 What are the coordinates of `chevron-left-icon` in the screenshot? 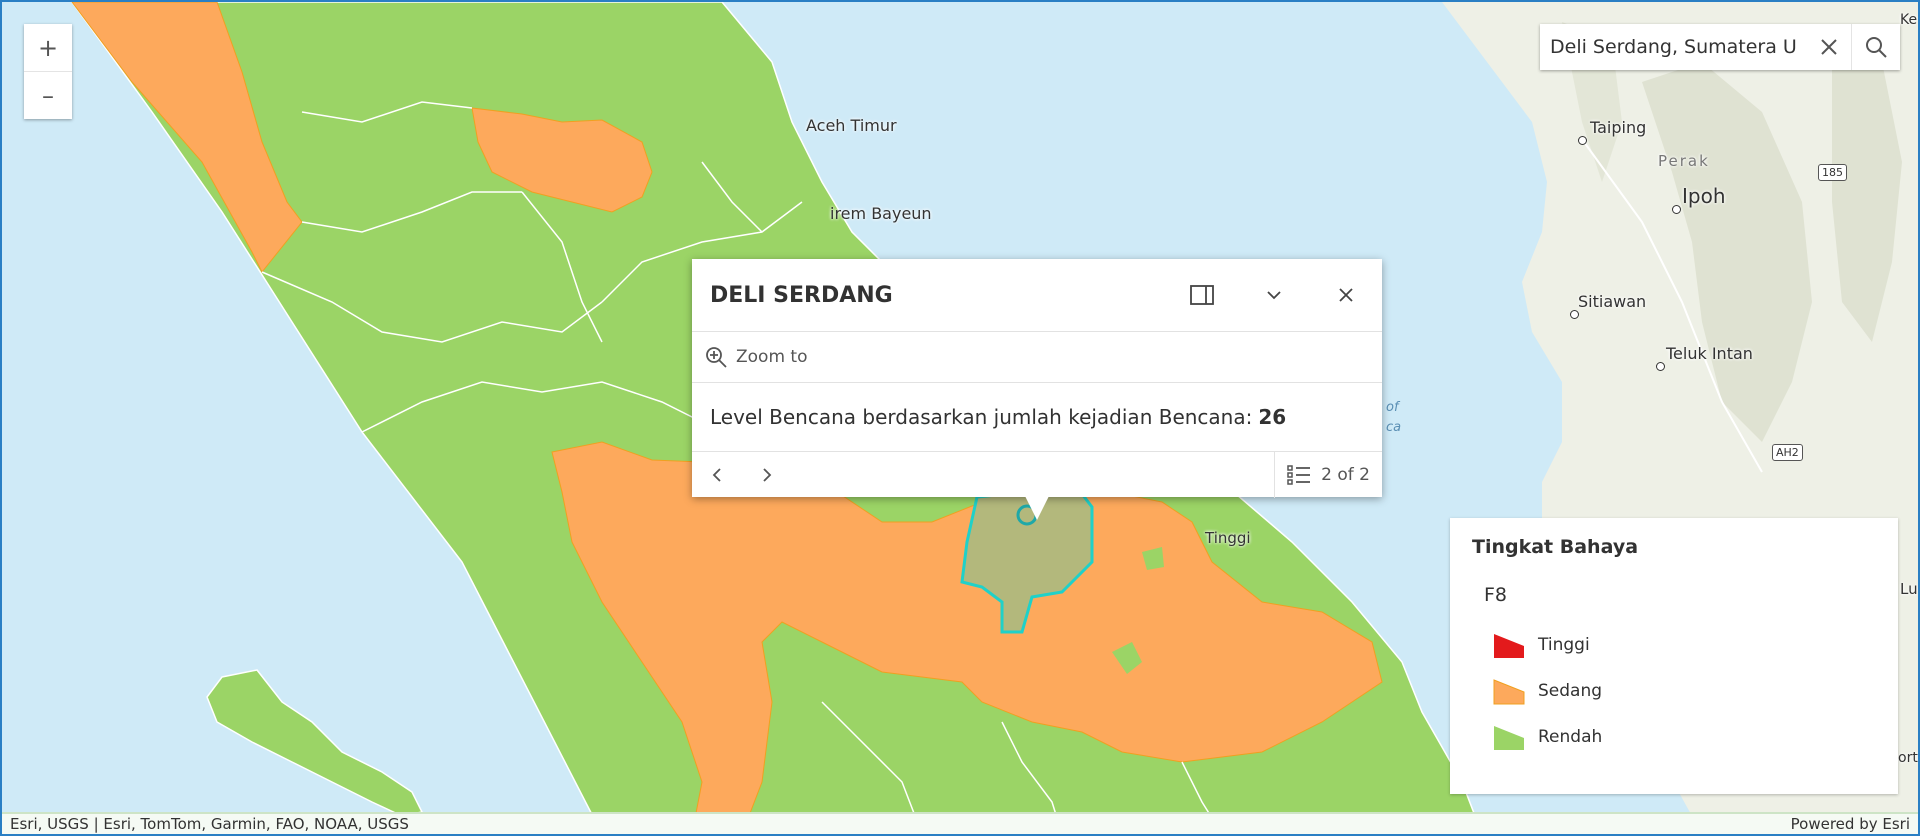 It's located at (716, 475).